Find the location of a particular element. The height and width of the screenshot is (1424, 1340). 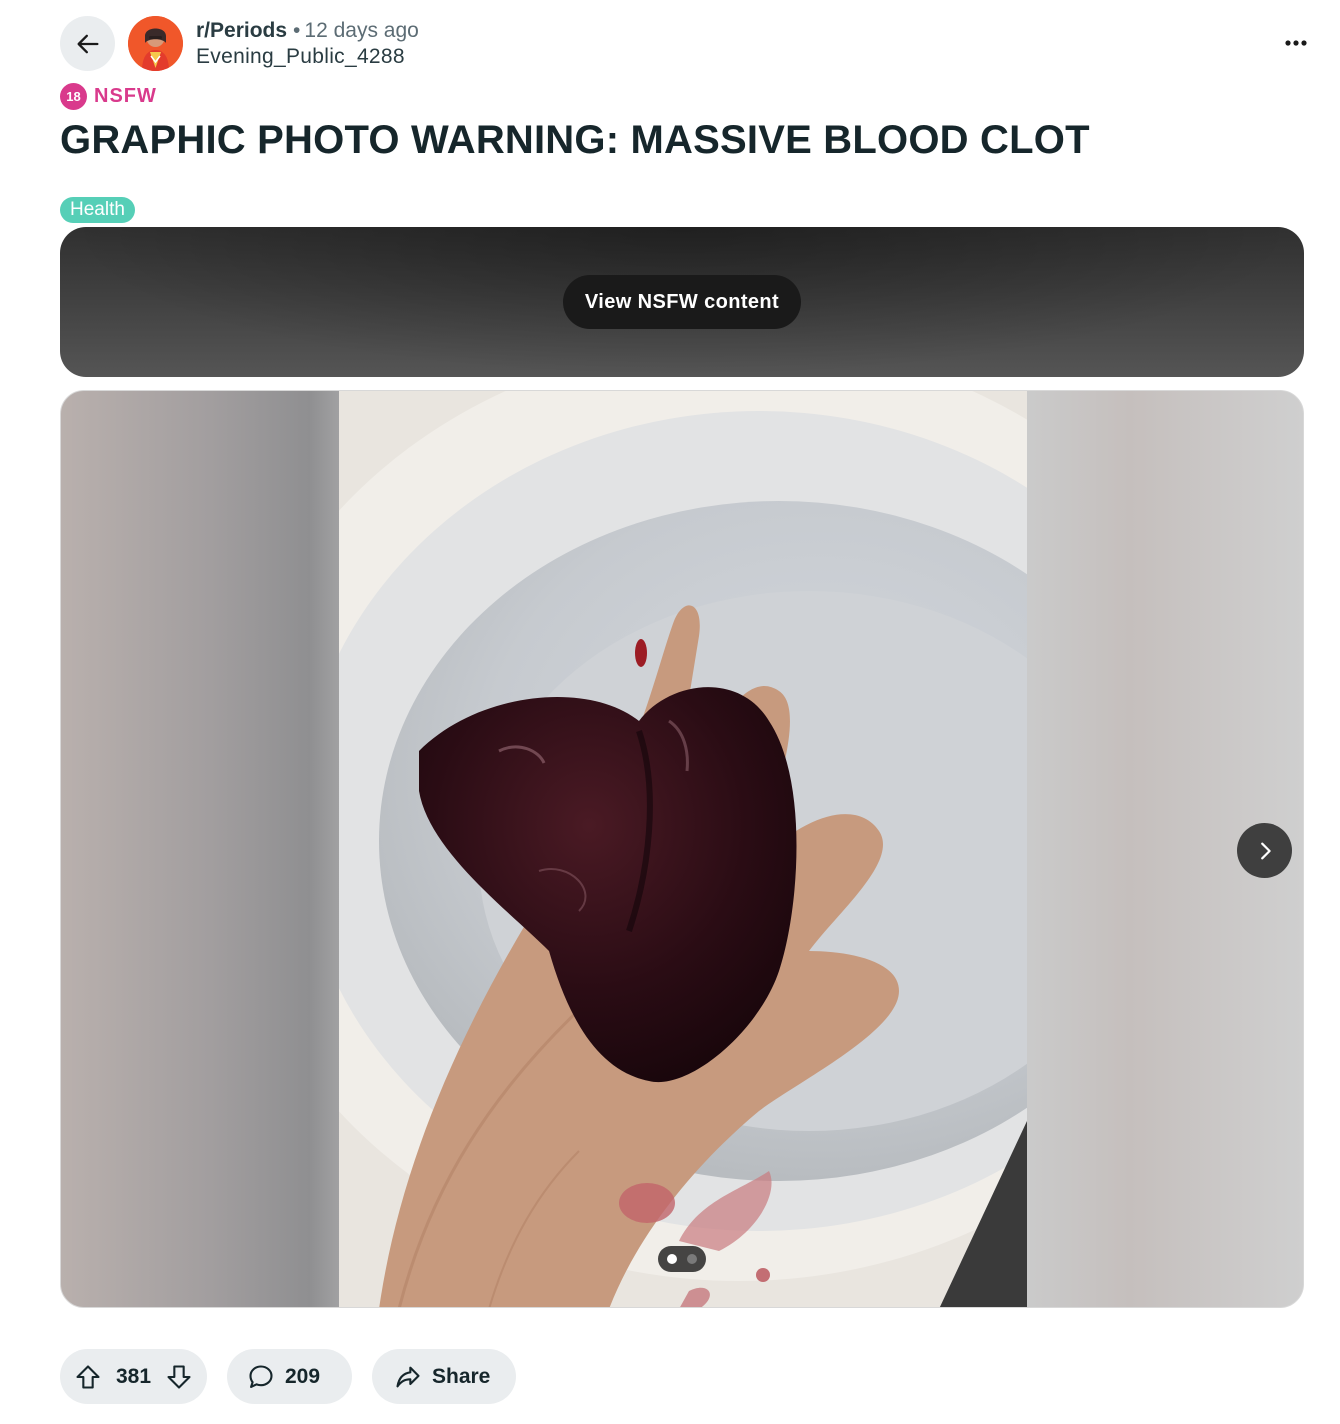

speech-bubble-icon is located at coordinates (261, 1376).